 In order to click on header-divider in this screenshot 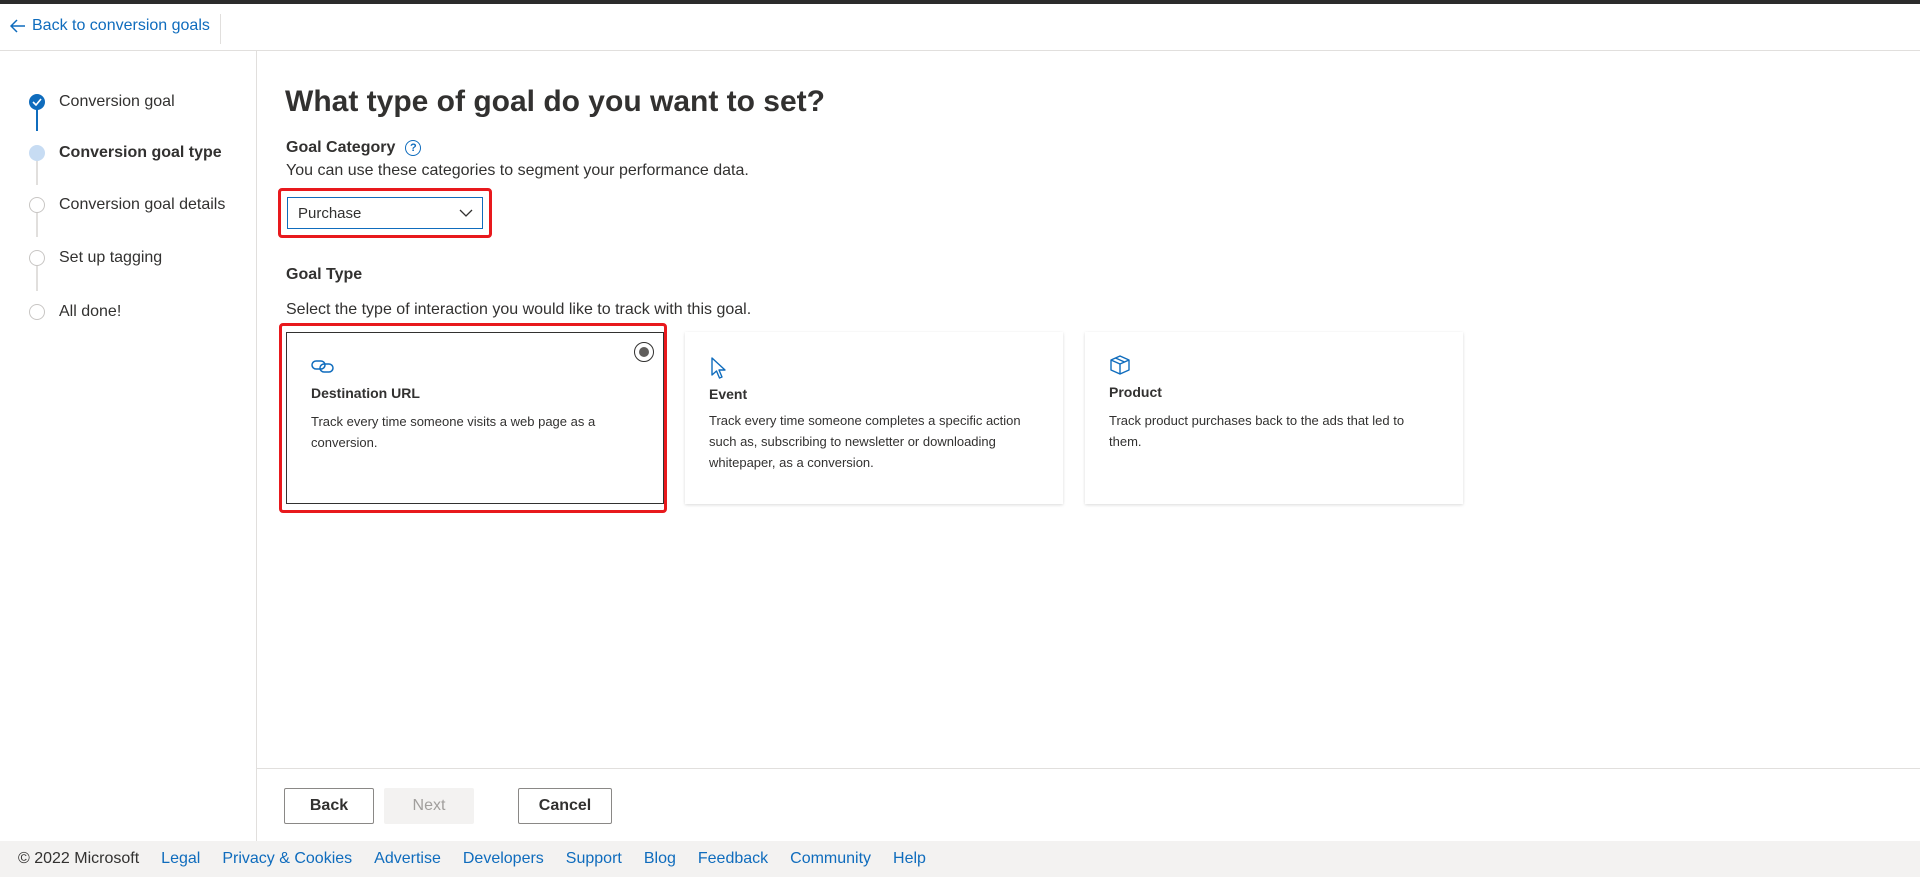, I will do `click(220, 29)`.